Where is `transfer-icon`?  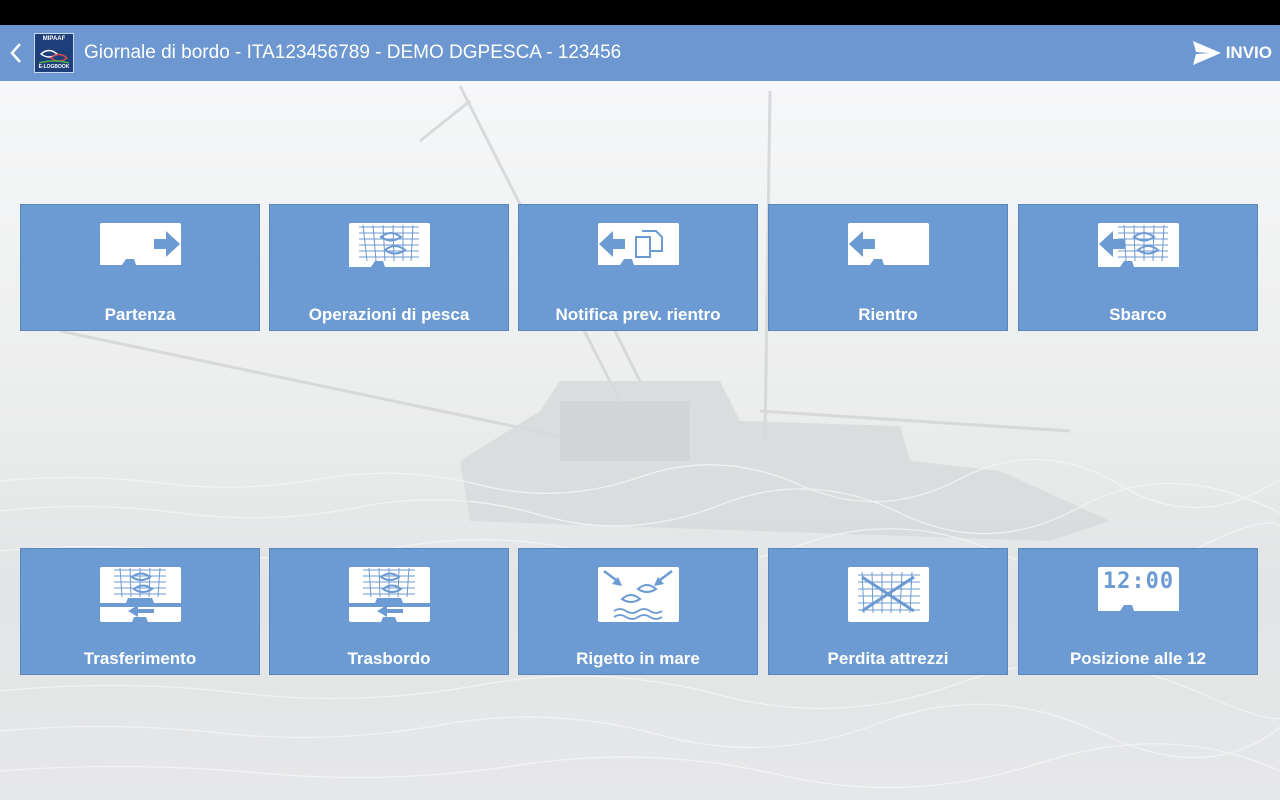 transfer-icon is located at coordinates (140, 594).